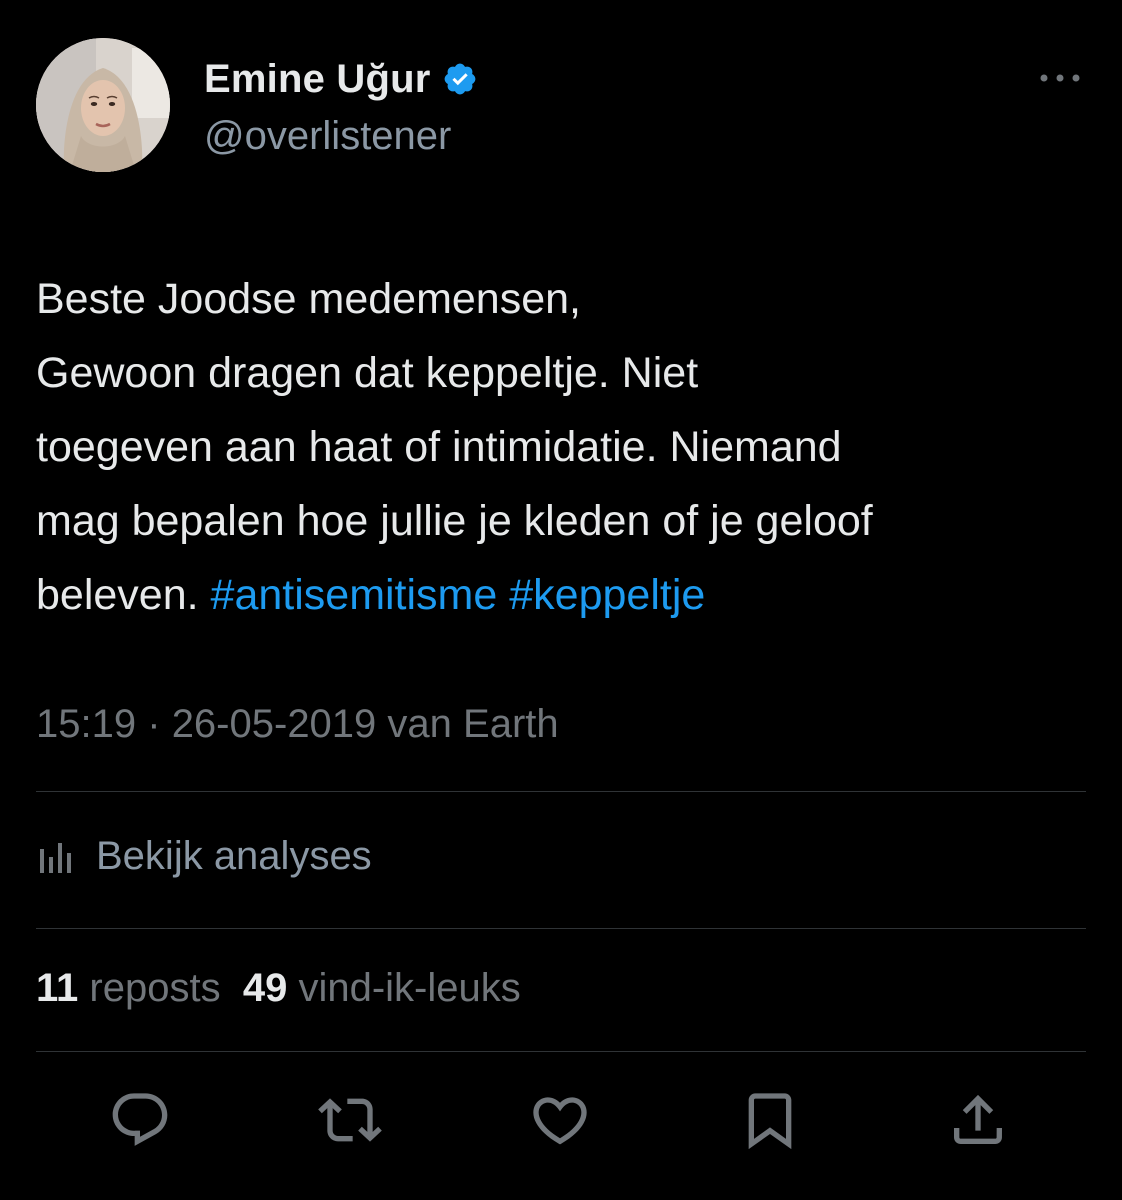 The height and width of the screenshot is (1200, 1122). What do you see at coordinates (274, 724) in the screenshot?
I see `tweet-date: 26-05-2019` at bounding box center [274, 724].